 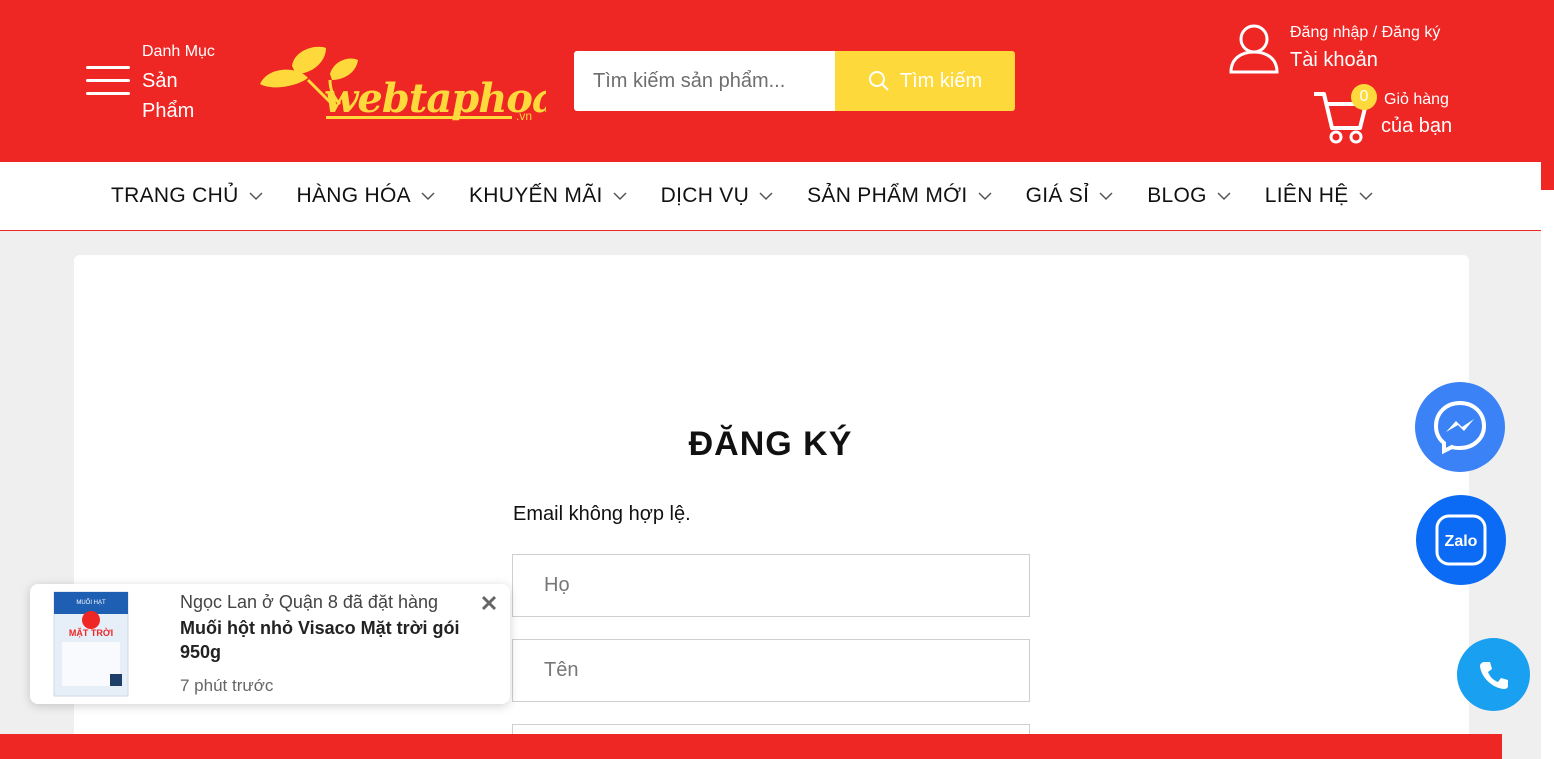 What do you see at coordinates (91, 602) in the screenshot?
I see `thumb-label-top: MUỐI HẠT` at bounding box center [91, 602].